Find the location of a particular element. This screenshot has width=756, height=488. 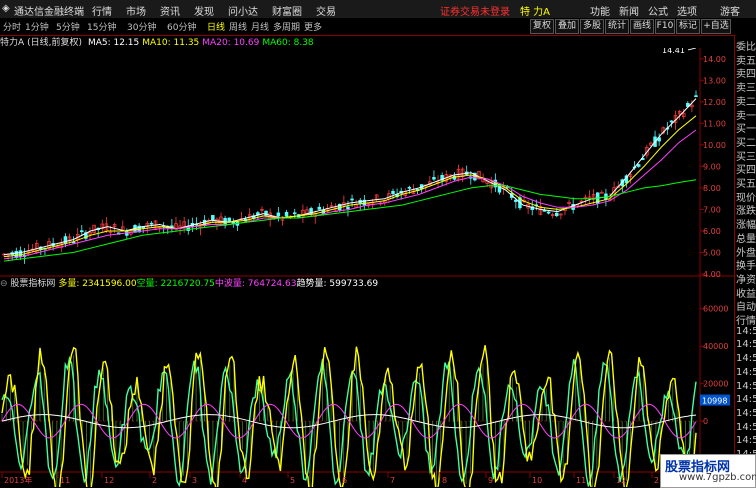

menu-item-4: 问小达 is located at coordinates (243, 12).